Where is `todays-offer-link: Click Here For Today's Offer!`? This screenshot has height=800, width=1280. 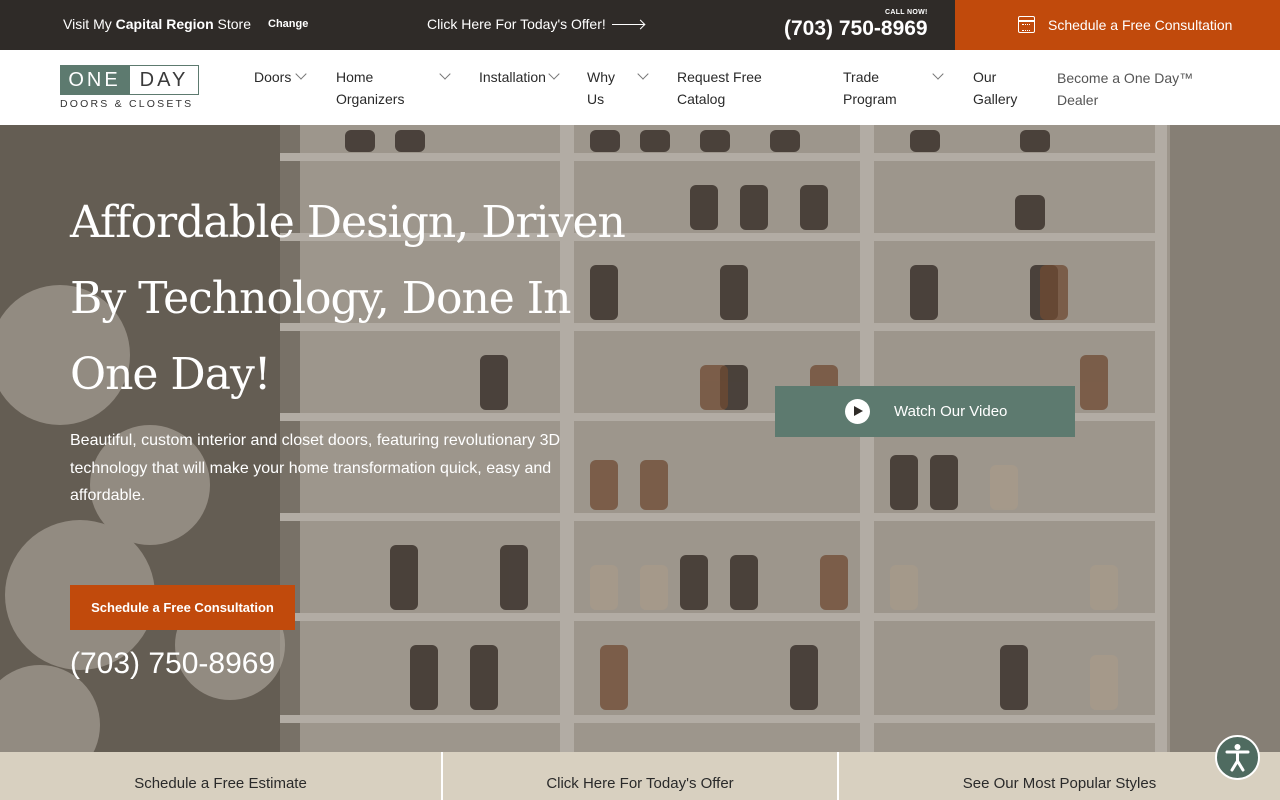
todays-offer-link: Click Here For Today's Offer! is located at coordinates (535, 24).